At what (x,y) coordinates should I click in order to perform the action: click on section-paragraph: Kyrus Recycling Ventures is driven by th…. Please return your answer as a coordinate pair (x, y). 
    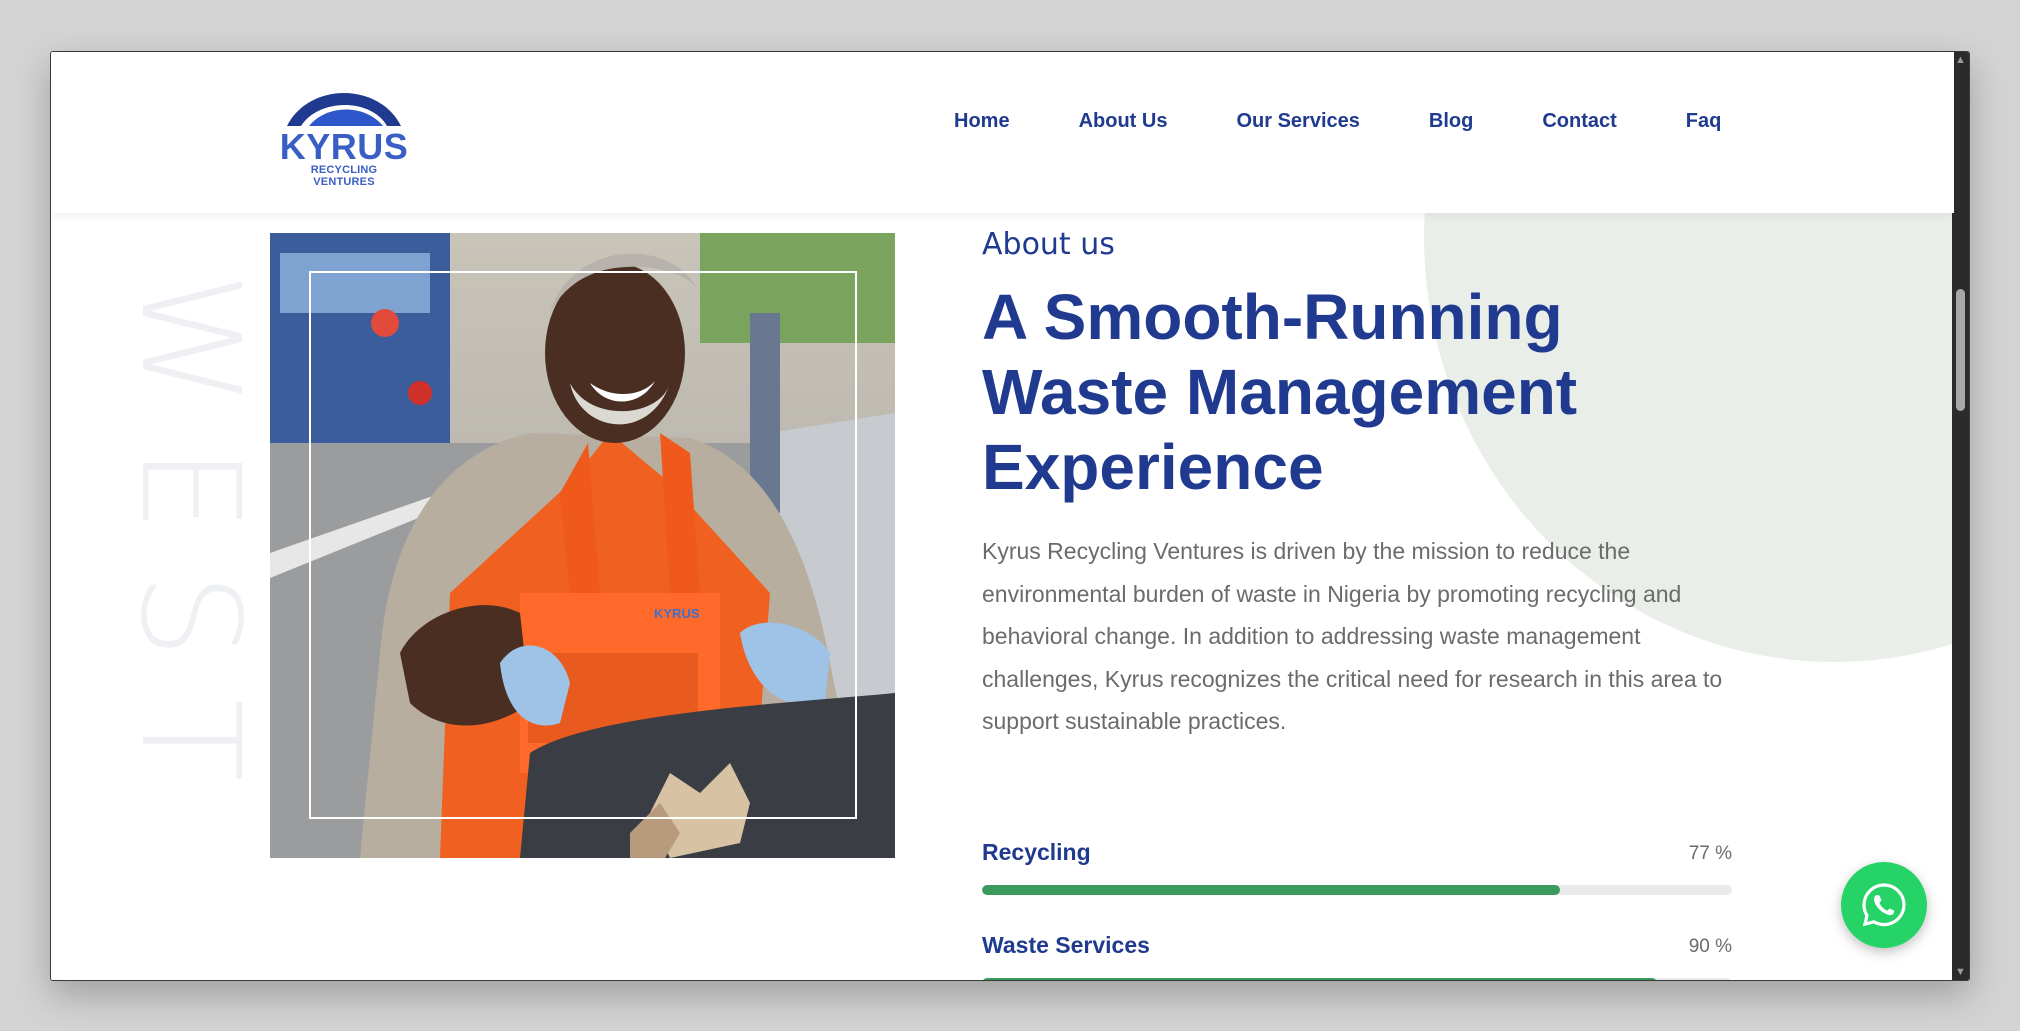
    Looking at the image, I should click on (1352, 636).